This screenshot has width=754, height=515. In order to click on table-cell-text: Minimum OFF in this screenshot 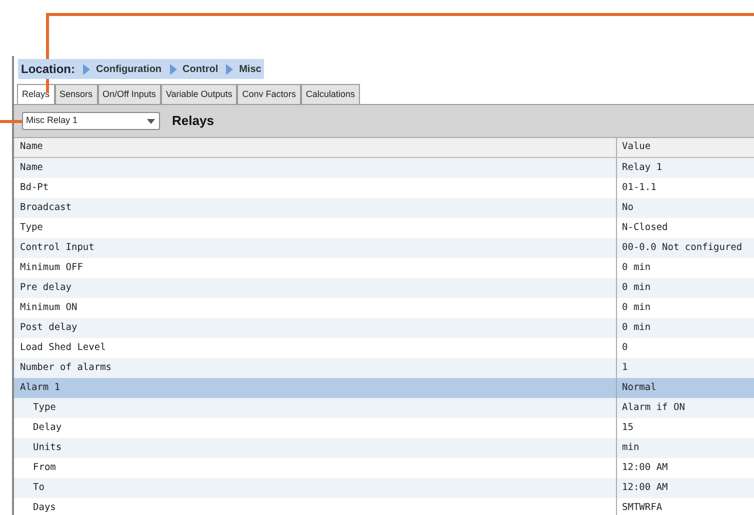, I will do `click(51, 267)`.